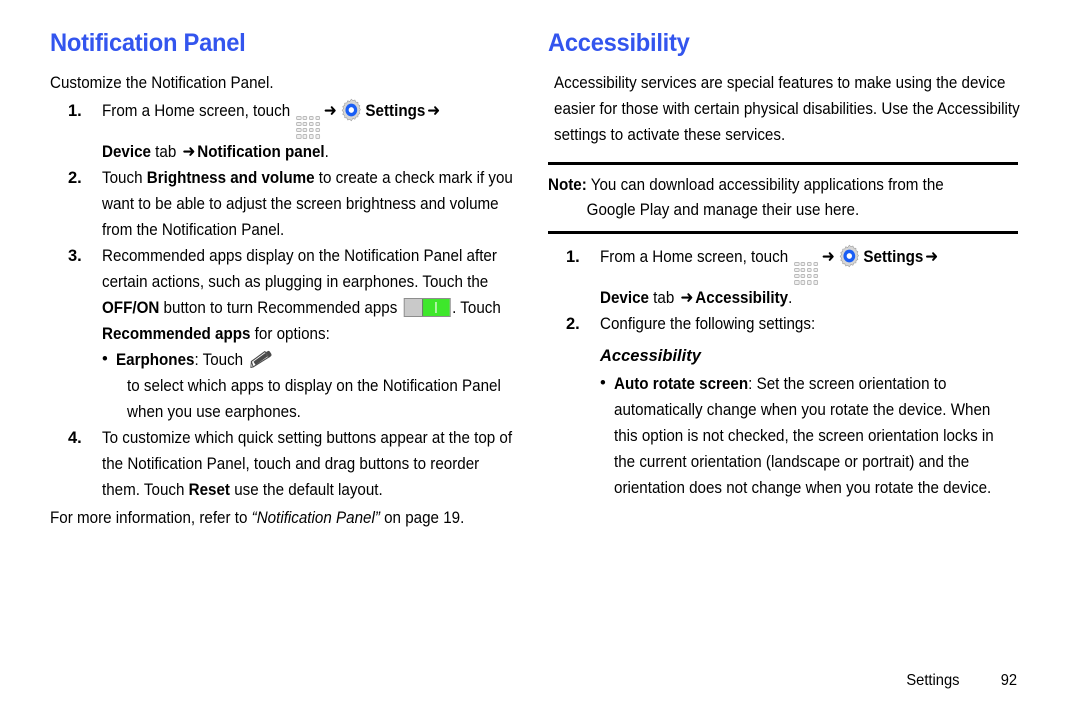  I want to click on sub-heading-accessibility: Accessibility, so click(650, 355).